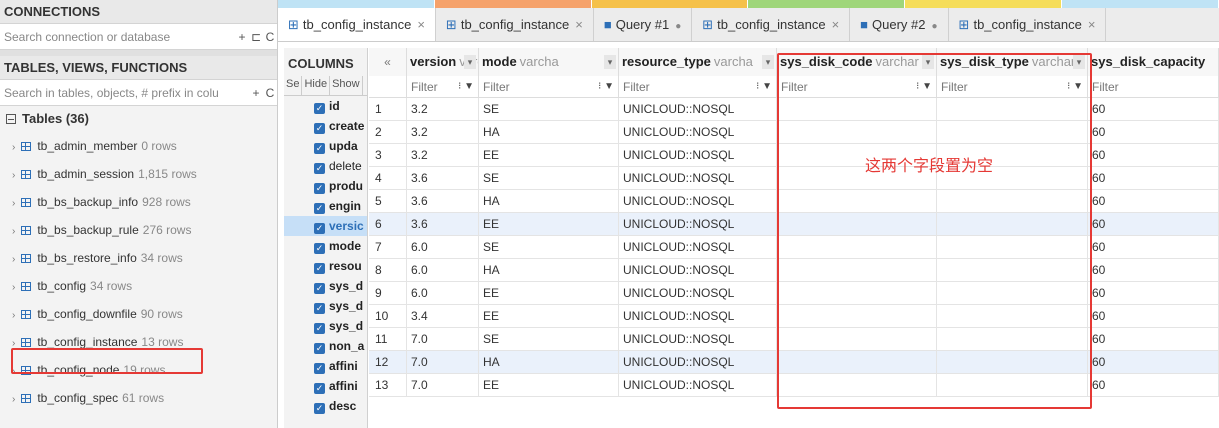 This screenshot has width=1219, height=428. I want to click on hide-button: Hide, so click(316, 85).